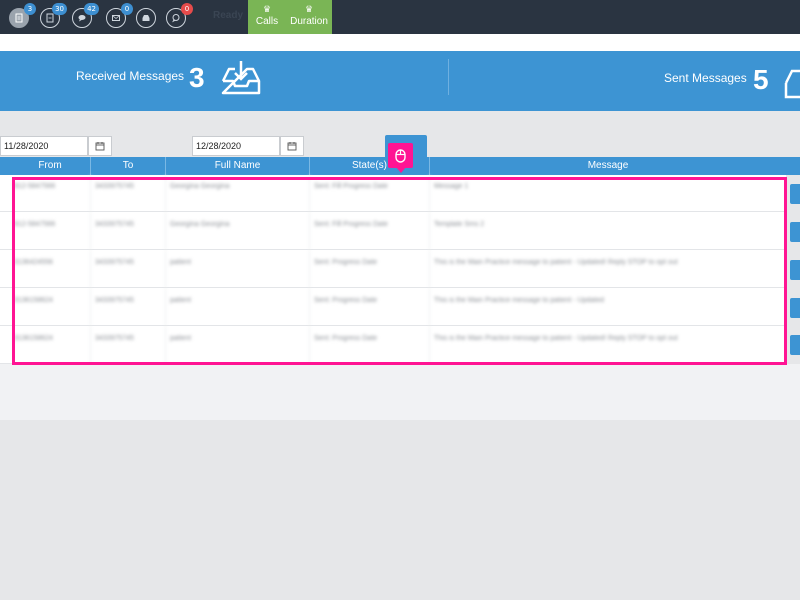 This screenshot has height=600, width=800. What do you see at coordinates (238, 166) in the screenshot?
I see `column-header-full-name: Full Name` at bounding box center [238, 166].